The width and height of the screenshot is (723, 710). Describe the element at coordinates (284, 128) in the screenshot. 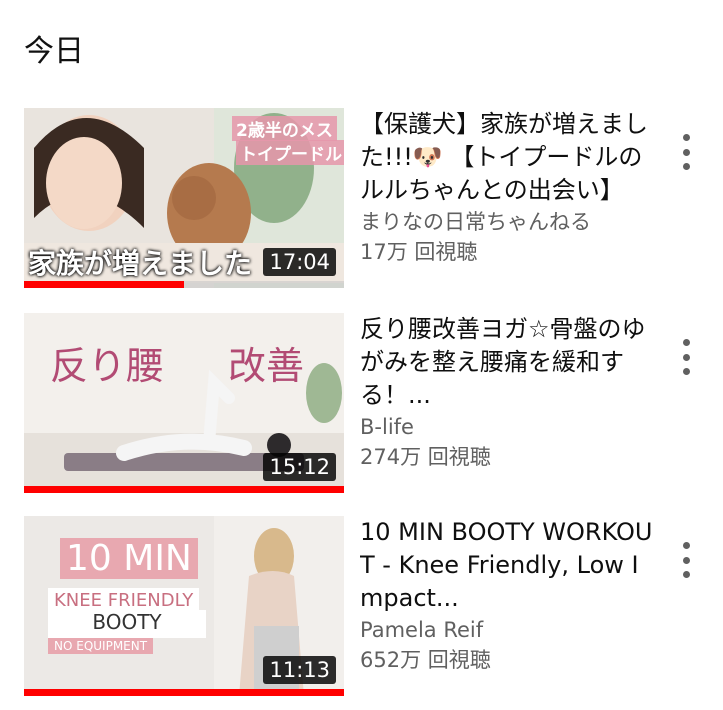

I see `thumbnail-caption-top: 2歳半のメス` at that location.